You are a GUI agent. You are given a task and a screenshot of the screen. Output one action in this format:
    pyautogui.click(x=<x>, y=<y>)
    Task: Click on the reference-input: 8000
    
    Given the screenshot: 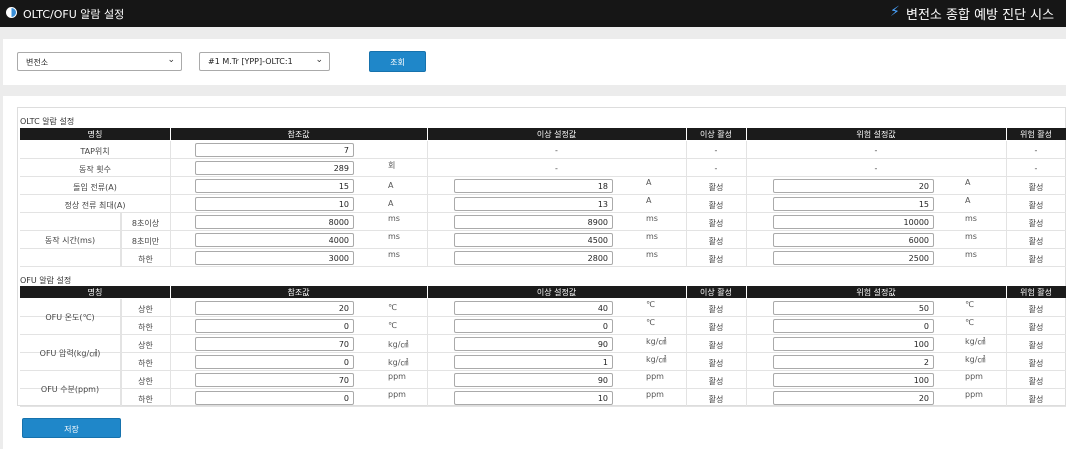 What is the action you would take?
    pyautogui.click(x=274, y=222)
    